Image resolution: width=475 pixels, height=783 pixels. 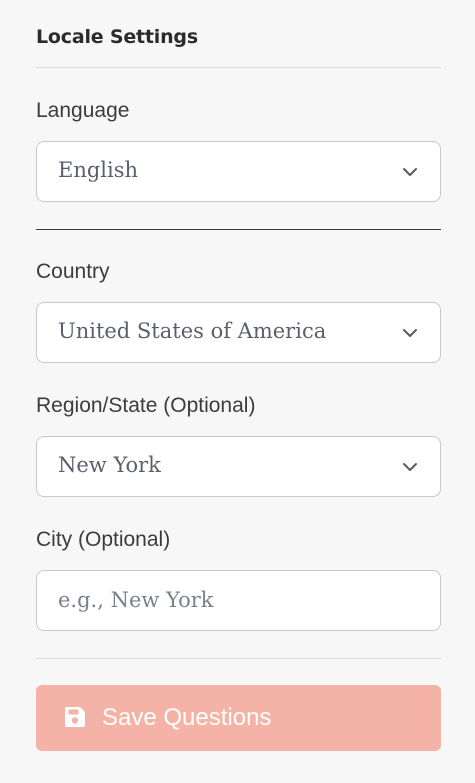 I want to click on save-questions-label: Save Questions, so click(x=187, y=717).